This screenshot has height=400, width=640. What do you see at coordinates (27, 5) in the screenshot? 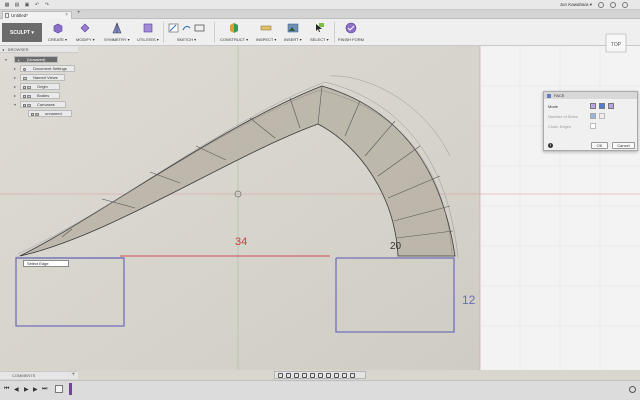
I see `save-icon: ▣` at bounding box center [27, 5].